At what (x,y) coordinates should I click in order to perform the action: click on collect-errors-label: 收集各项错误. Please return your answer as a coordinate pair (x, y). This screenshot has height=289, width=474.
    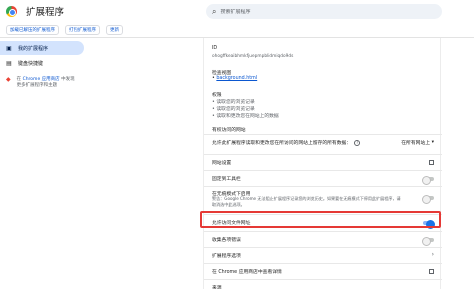
    Looking at the image, I should click on (226, 240).